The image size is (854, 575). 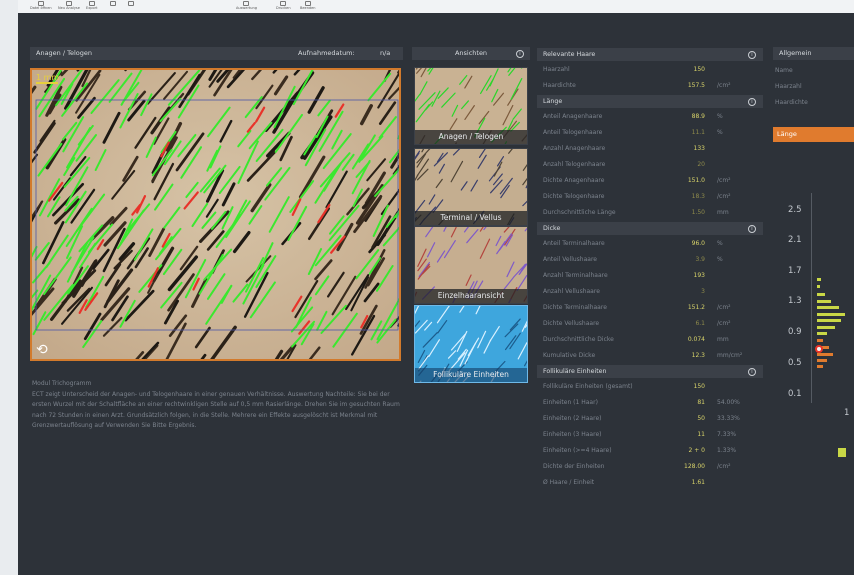 I want to click on table-row: Anteil Vellushaare 3.9%, so click(x=650, y=260).